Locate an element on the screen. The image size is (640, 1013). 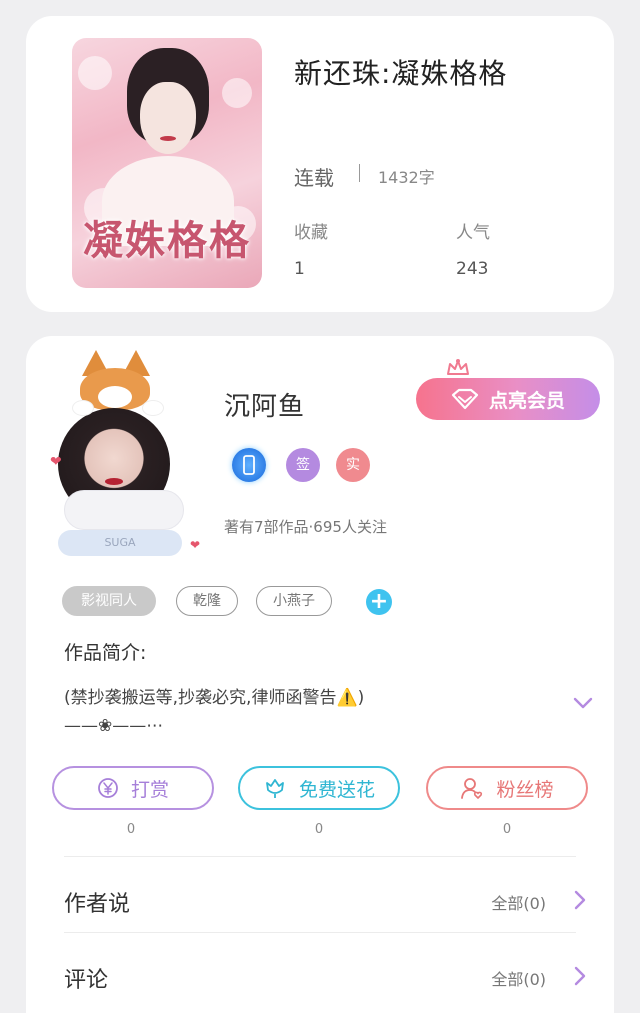
popularity-value: 243 is located at coordinates (472, 269).